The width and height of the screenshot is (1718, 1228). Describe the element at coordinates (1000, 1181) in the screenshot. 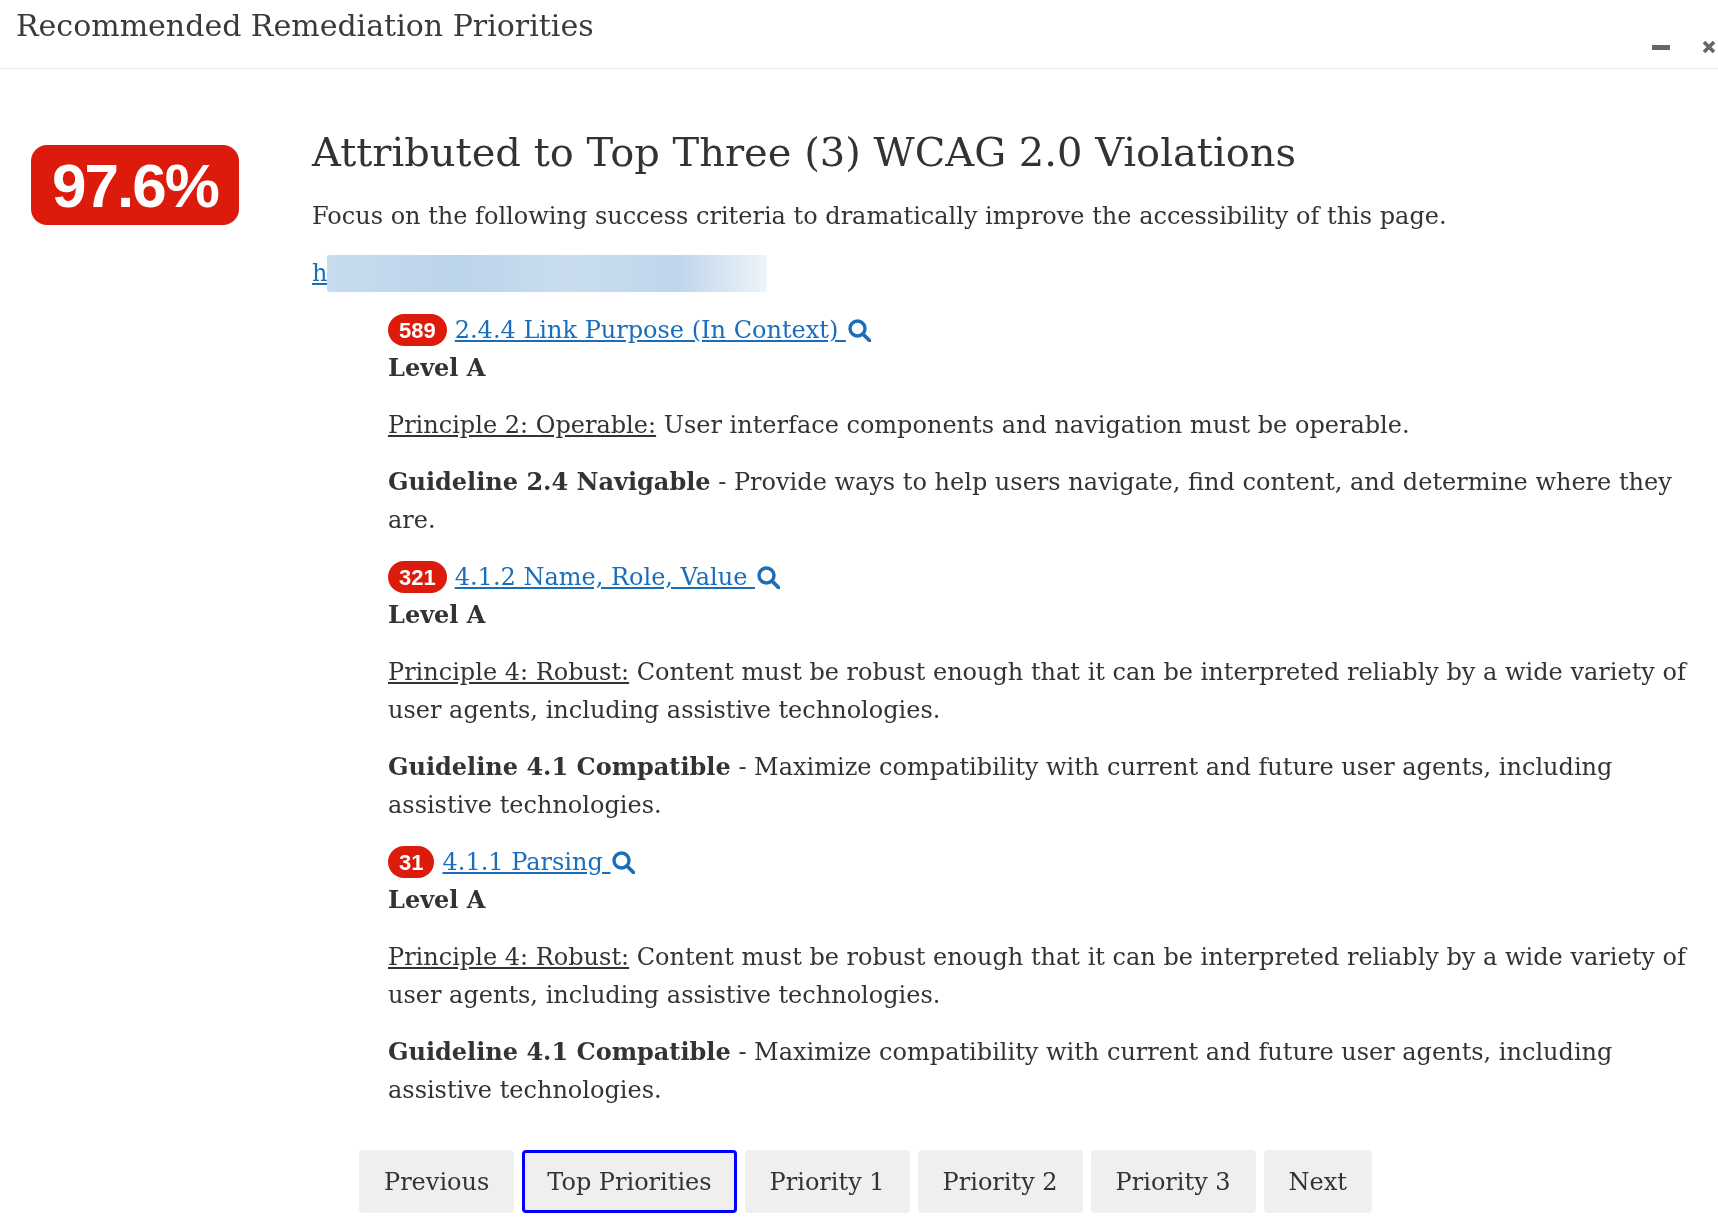

I see `nav-button: Priority 2` at that location.